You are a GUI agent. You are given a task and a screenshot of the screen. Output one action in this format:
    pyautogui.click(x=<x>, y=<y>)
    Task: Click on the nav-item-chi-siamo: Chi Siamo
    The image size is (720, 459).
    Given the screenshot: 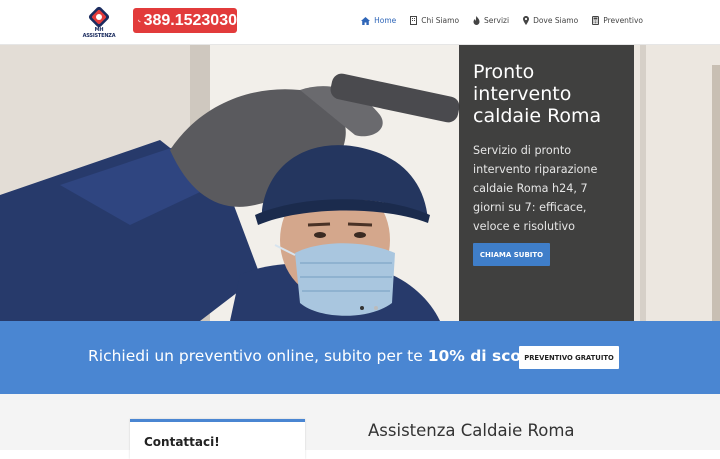 What is the action you would take?
    pyautogui.click(x=434, y=20)
    